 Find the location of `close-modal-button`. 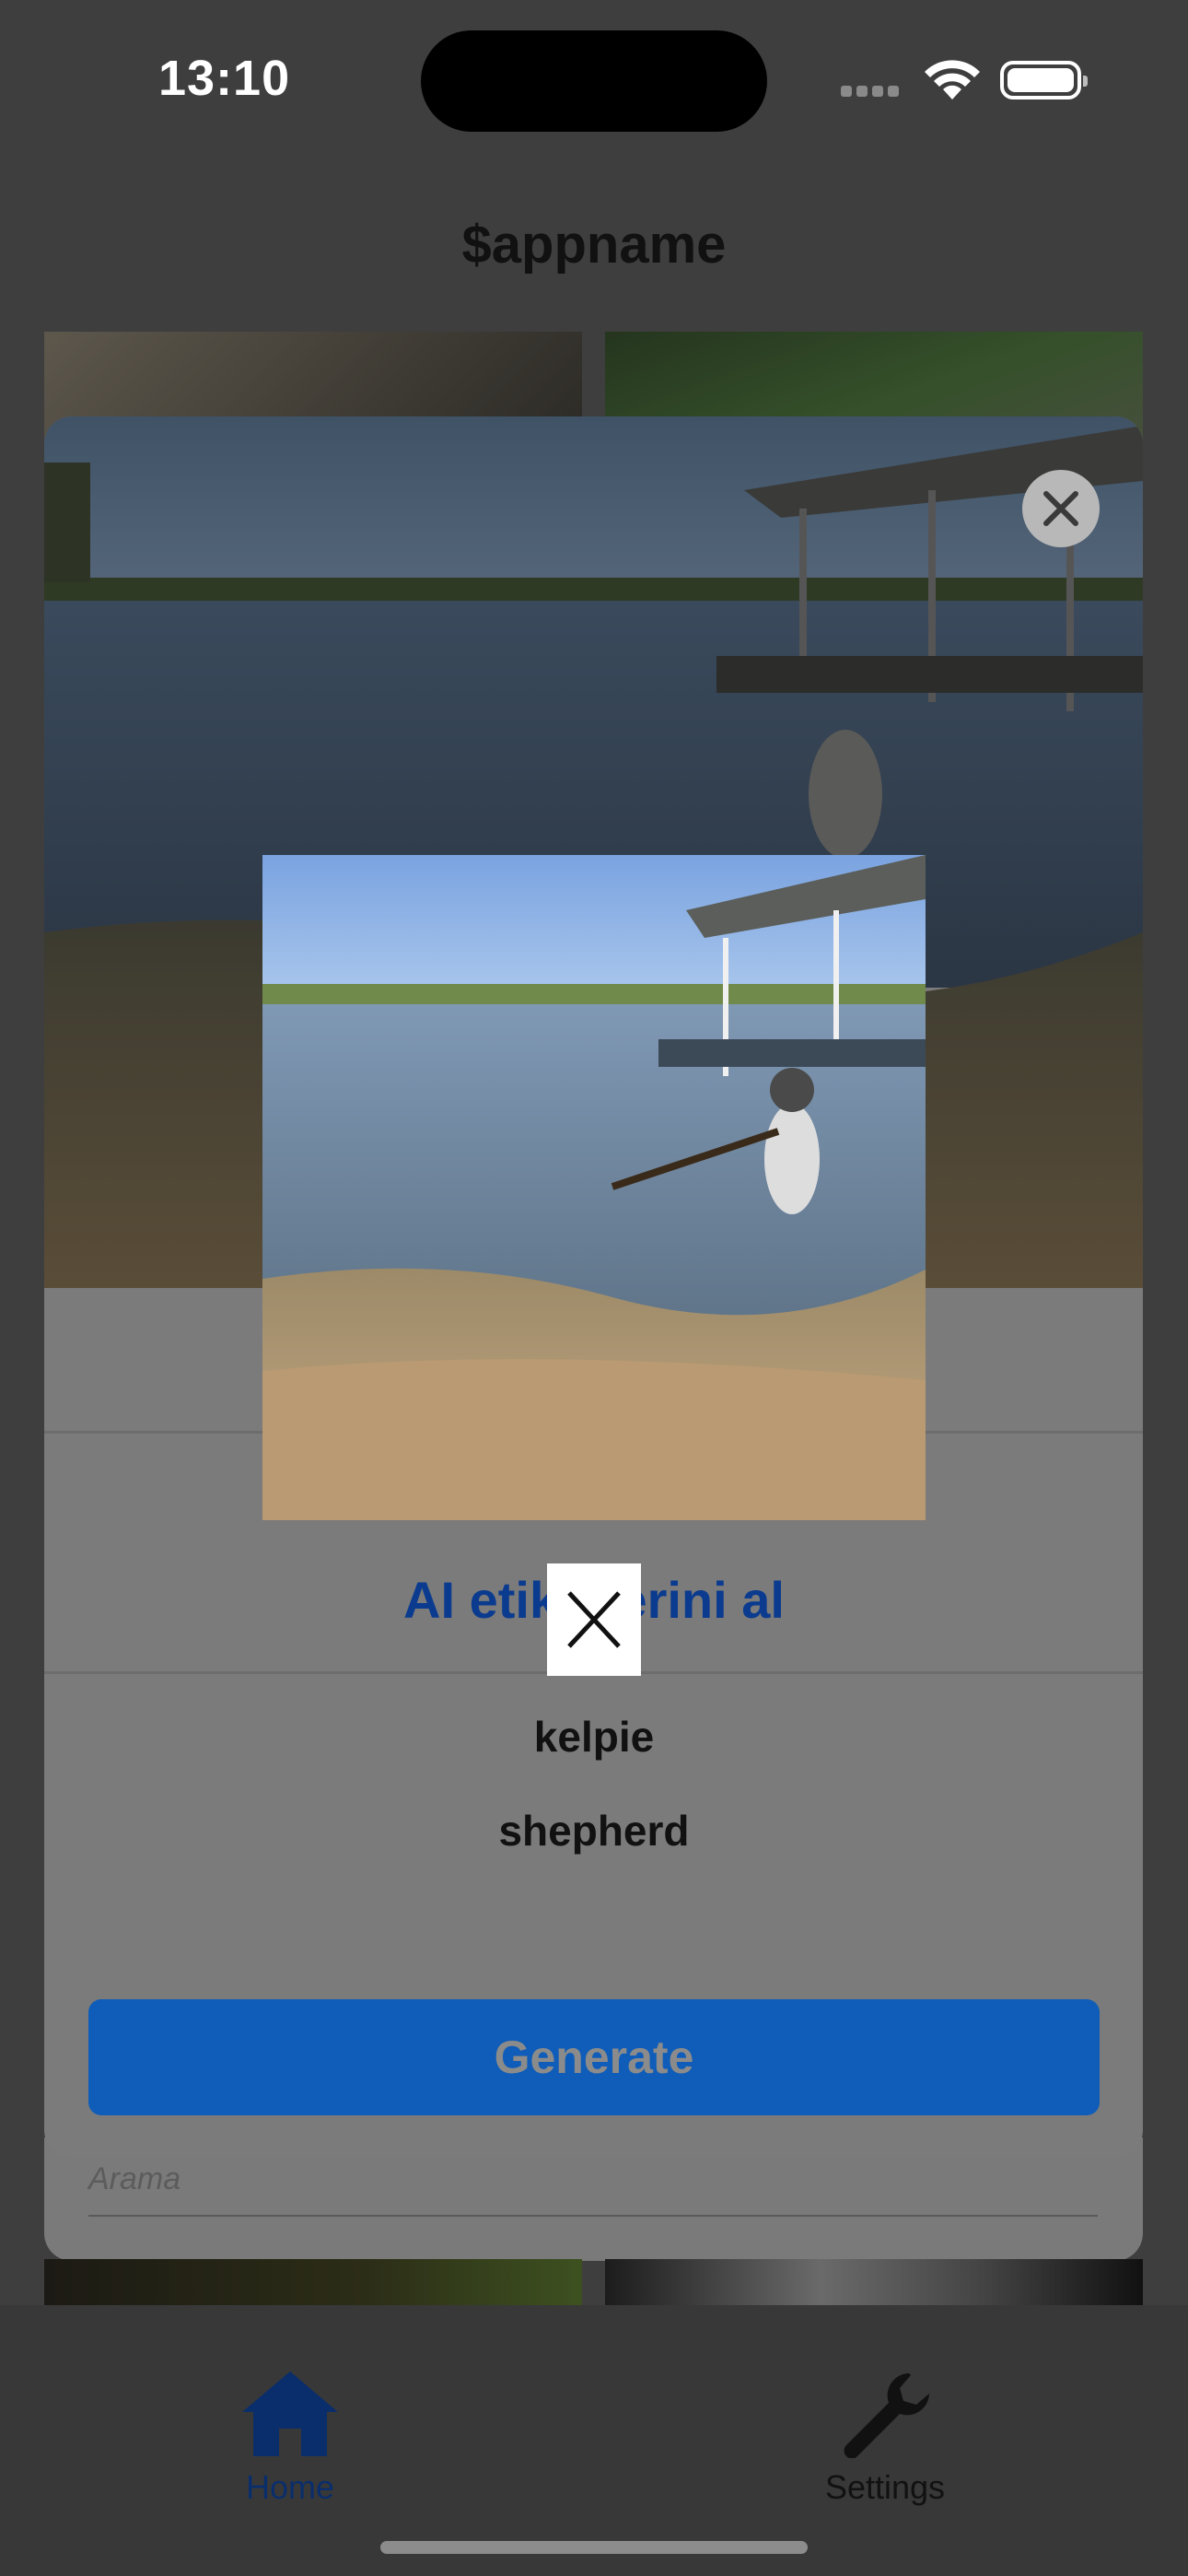

close-modal-button is located at coordinates (1061, 508).